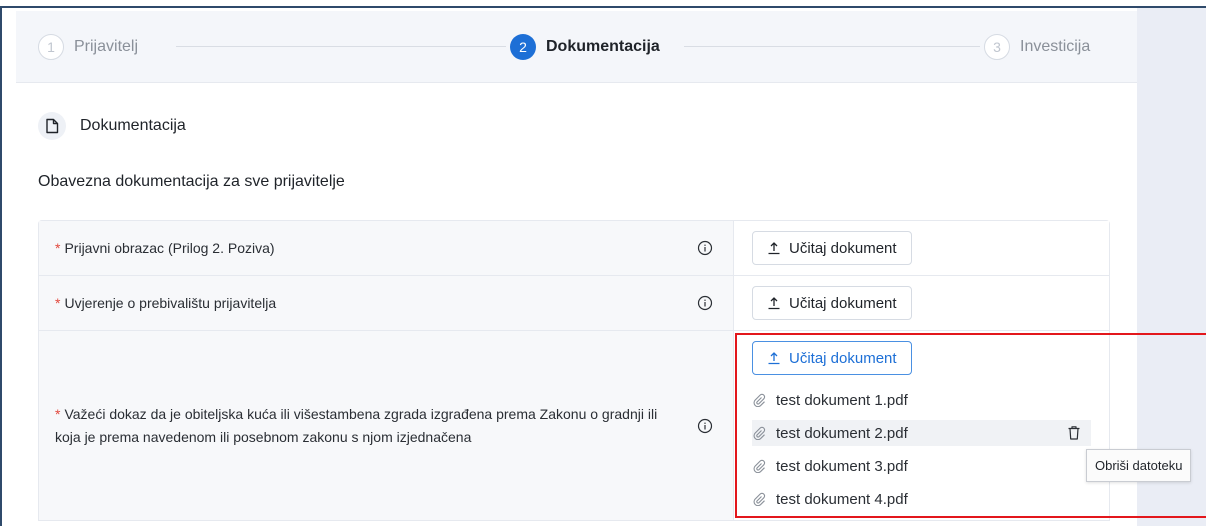  I want to click on trash-icon, so click(1074, 433).